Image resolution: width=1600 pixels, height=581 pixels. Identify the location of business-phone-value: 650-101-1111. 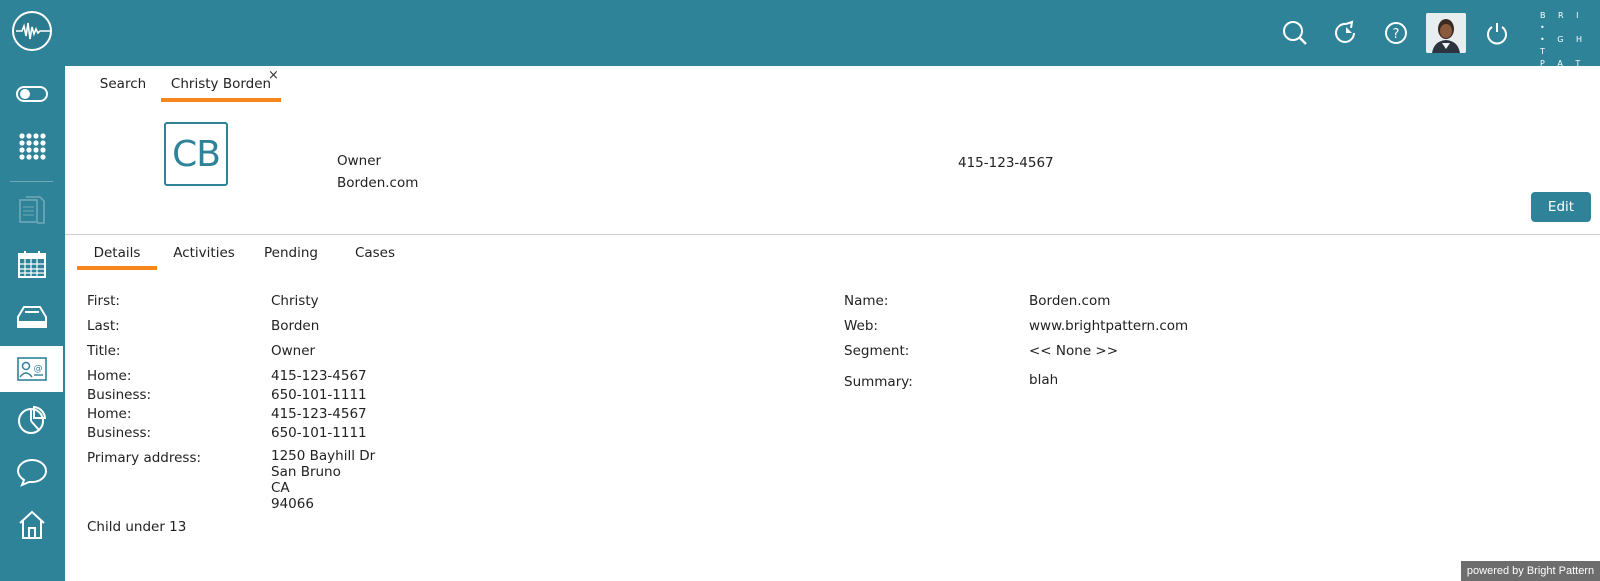
(319, 395).